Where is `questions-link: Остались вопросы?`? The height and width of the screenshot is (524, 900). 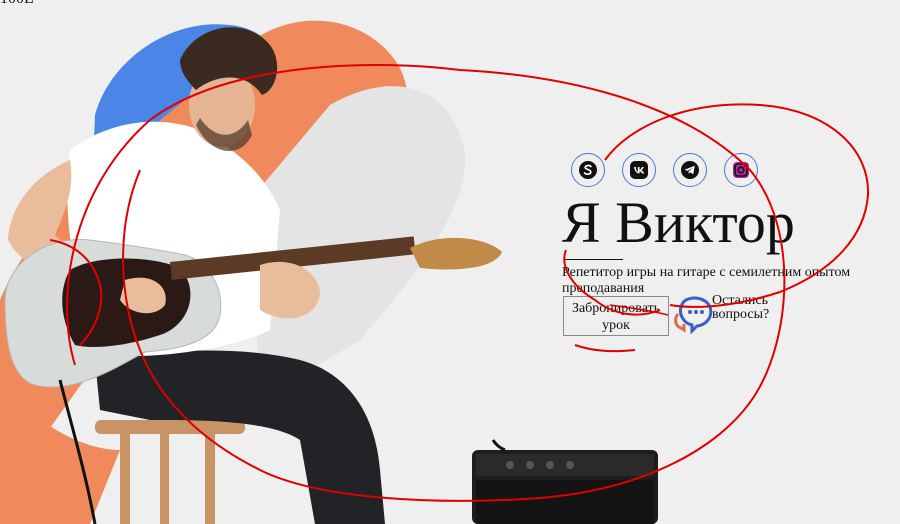
questions-link: Остались вопросы? is located at coordinates (727, 316).